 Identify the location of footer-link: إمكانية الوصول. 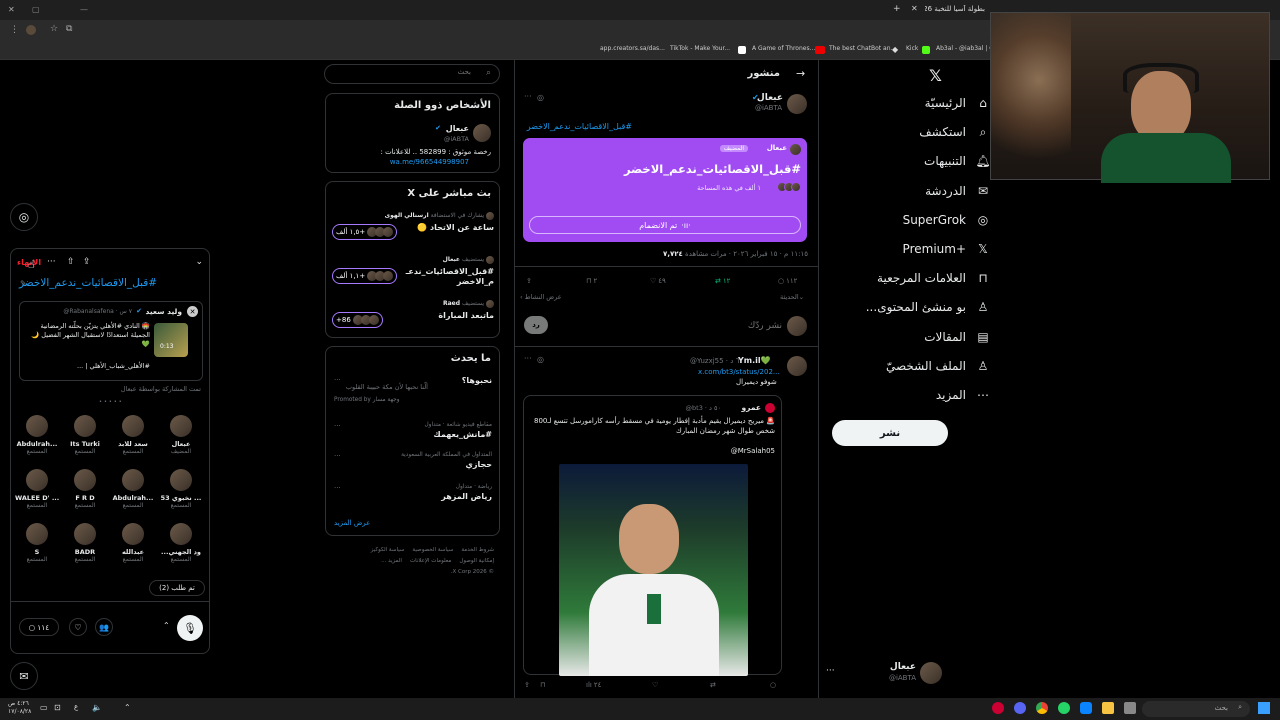
(476, 561).